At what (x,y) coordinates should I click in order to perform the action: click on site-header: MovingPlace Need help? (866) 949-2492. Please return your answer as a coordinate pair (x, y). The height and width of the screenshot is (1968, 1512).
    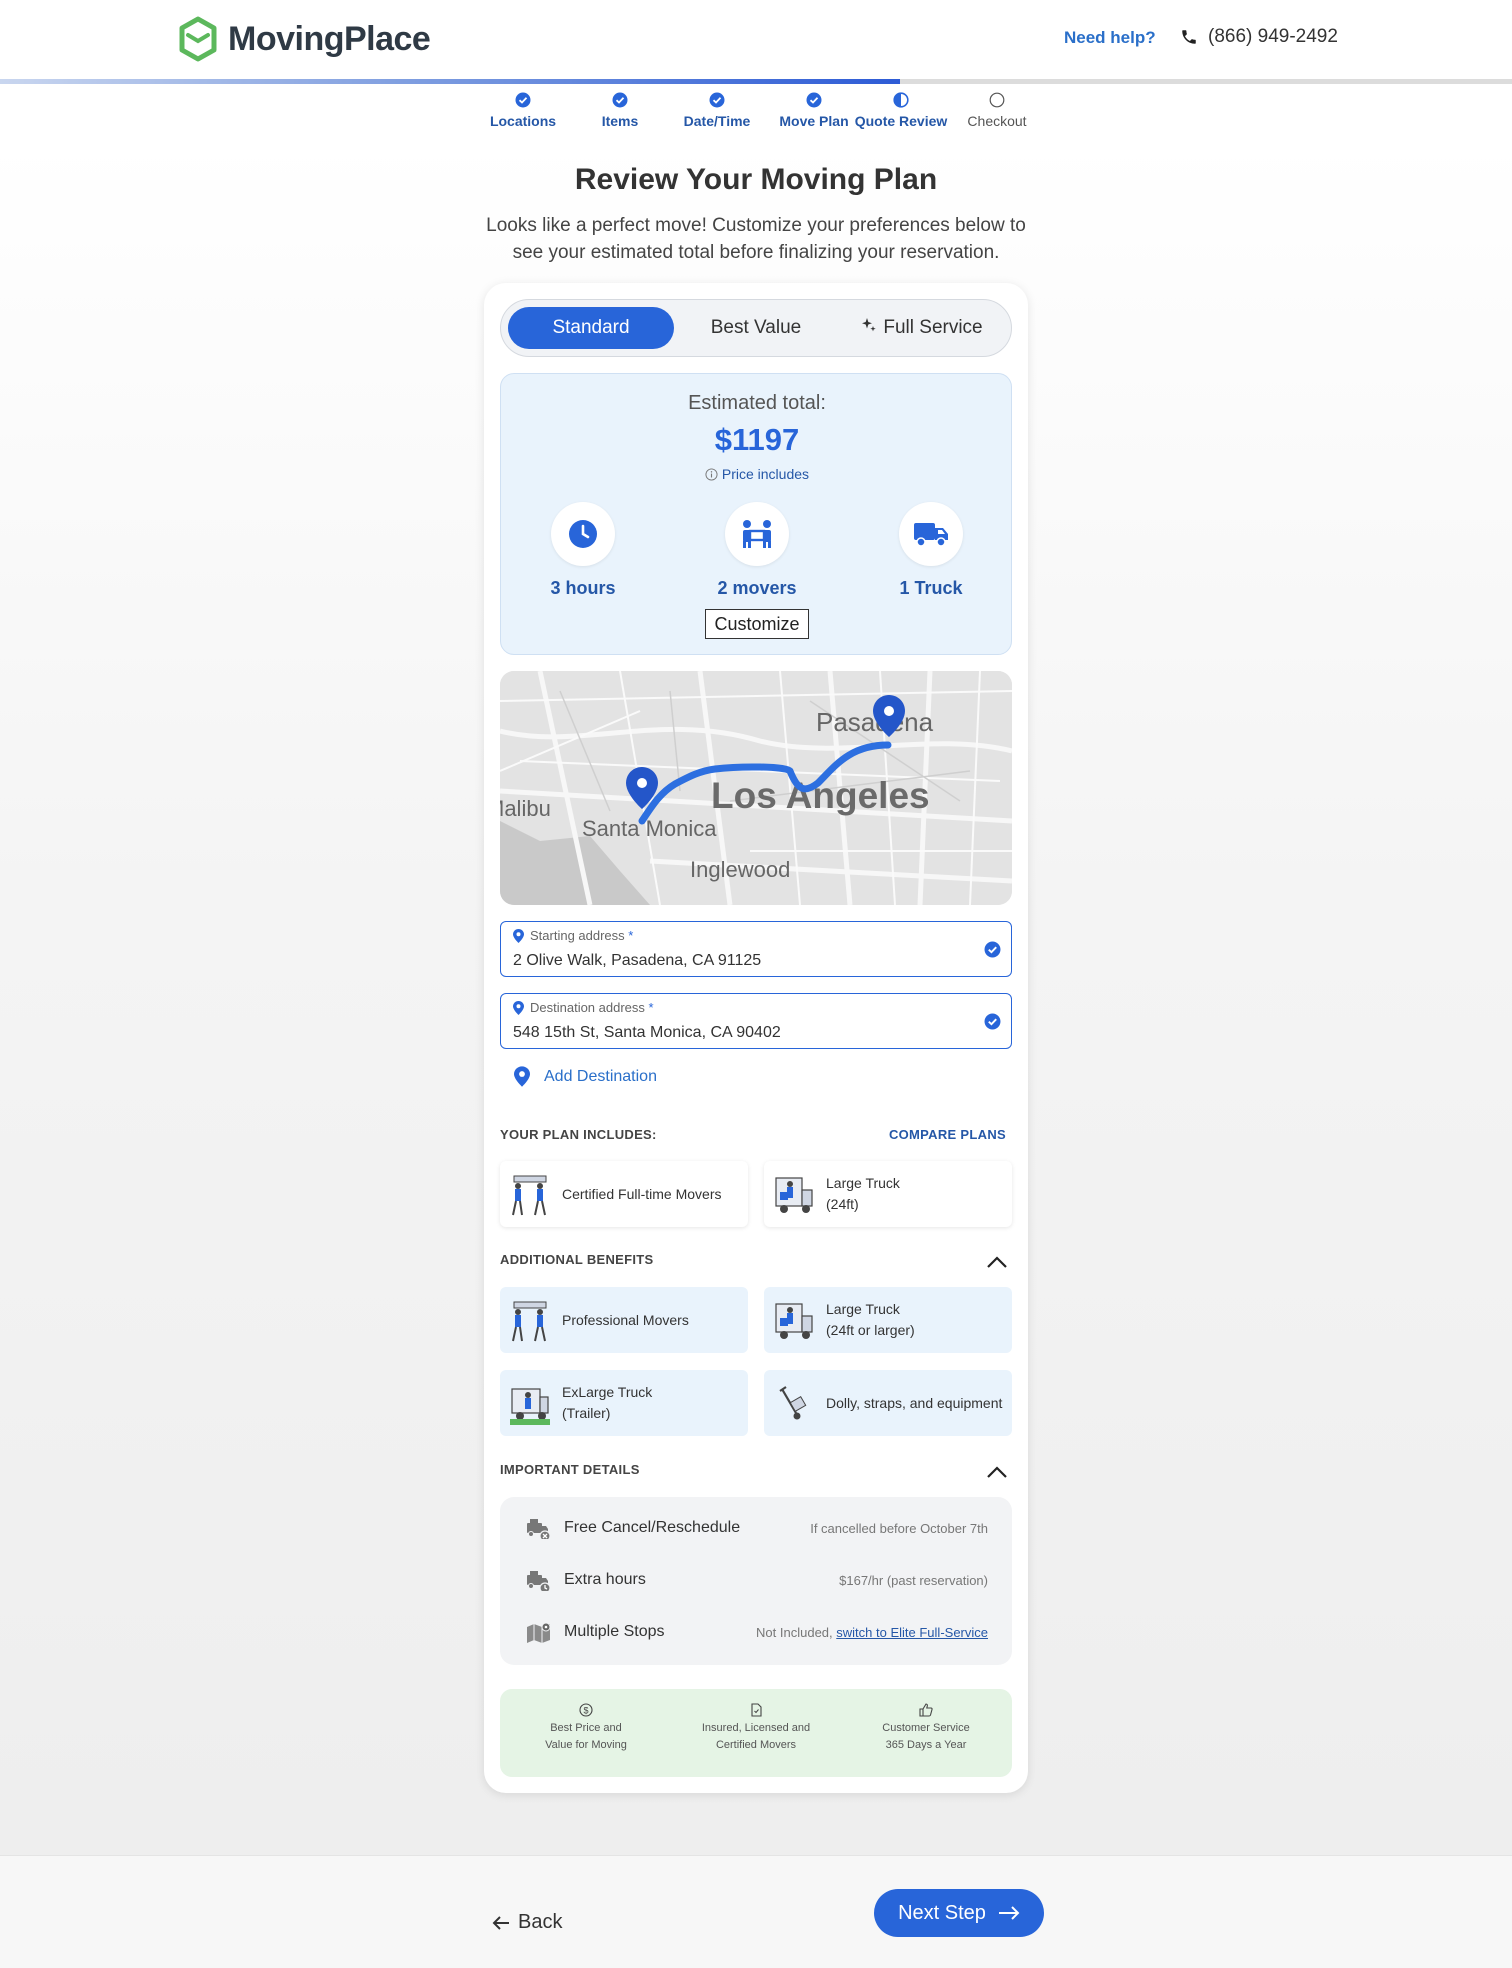
    Looking at the image, I should click on (756, 40).